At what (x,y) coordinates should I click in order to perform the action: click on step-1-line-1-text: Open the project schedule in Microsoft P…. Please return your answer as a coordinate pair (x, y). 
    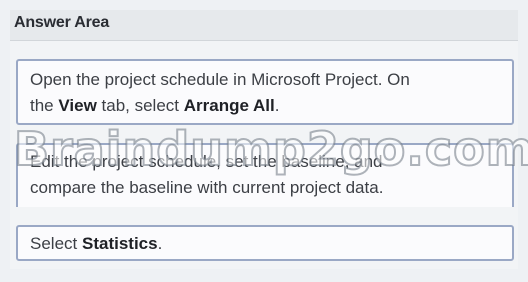
    Looking at the image, I should click on (220, 79).